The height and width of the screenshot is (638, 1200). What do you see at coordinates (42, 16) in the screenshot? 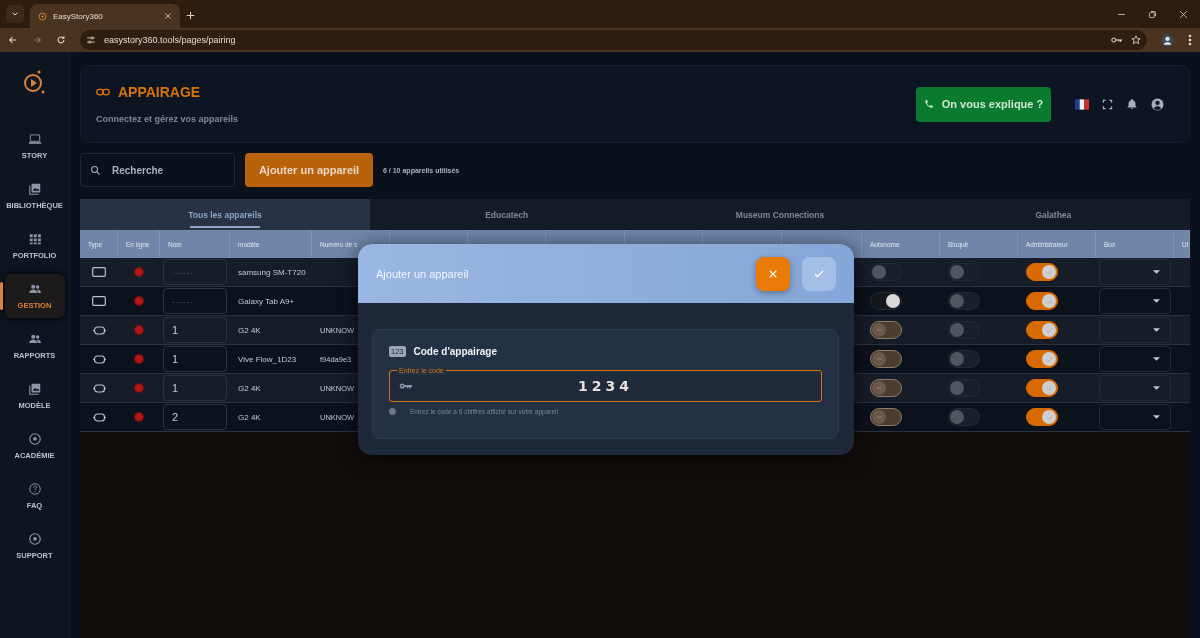
I see `site-icon` at bounding box center [42, 16].